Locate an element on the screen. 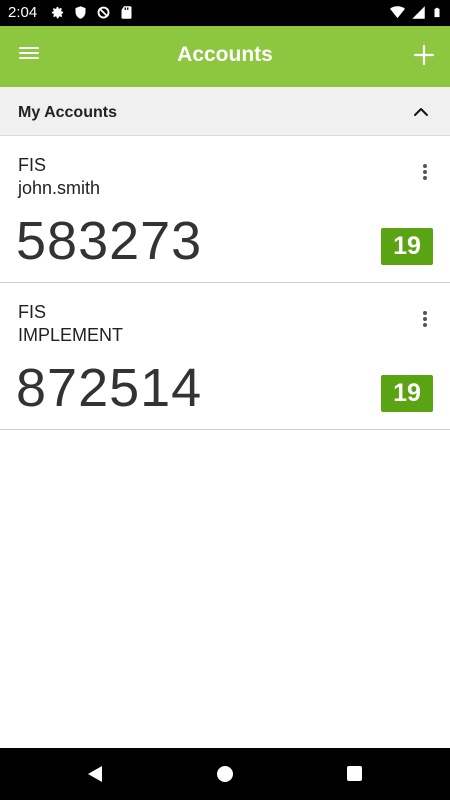 This screenshot has height=800, width=450. page-title: Accounts is located at coordinates (225, 54).